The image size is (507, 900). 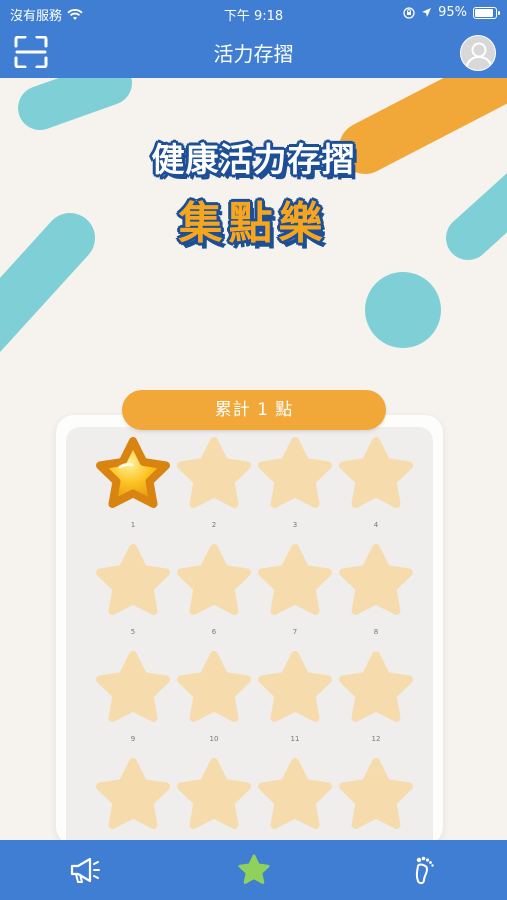 I want to click on nav-bar: 活力存摺, so click(x=253, y=52).